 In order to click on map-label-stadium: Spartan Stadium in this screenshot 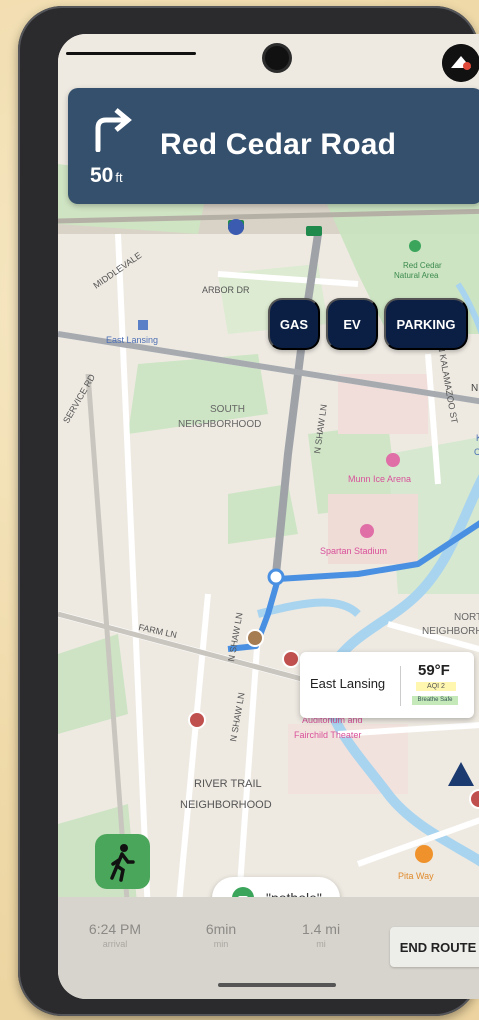, I will do `click(353, 551)`.